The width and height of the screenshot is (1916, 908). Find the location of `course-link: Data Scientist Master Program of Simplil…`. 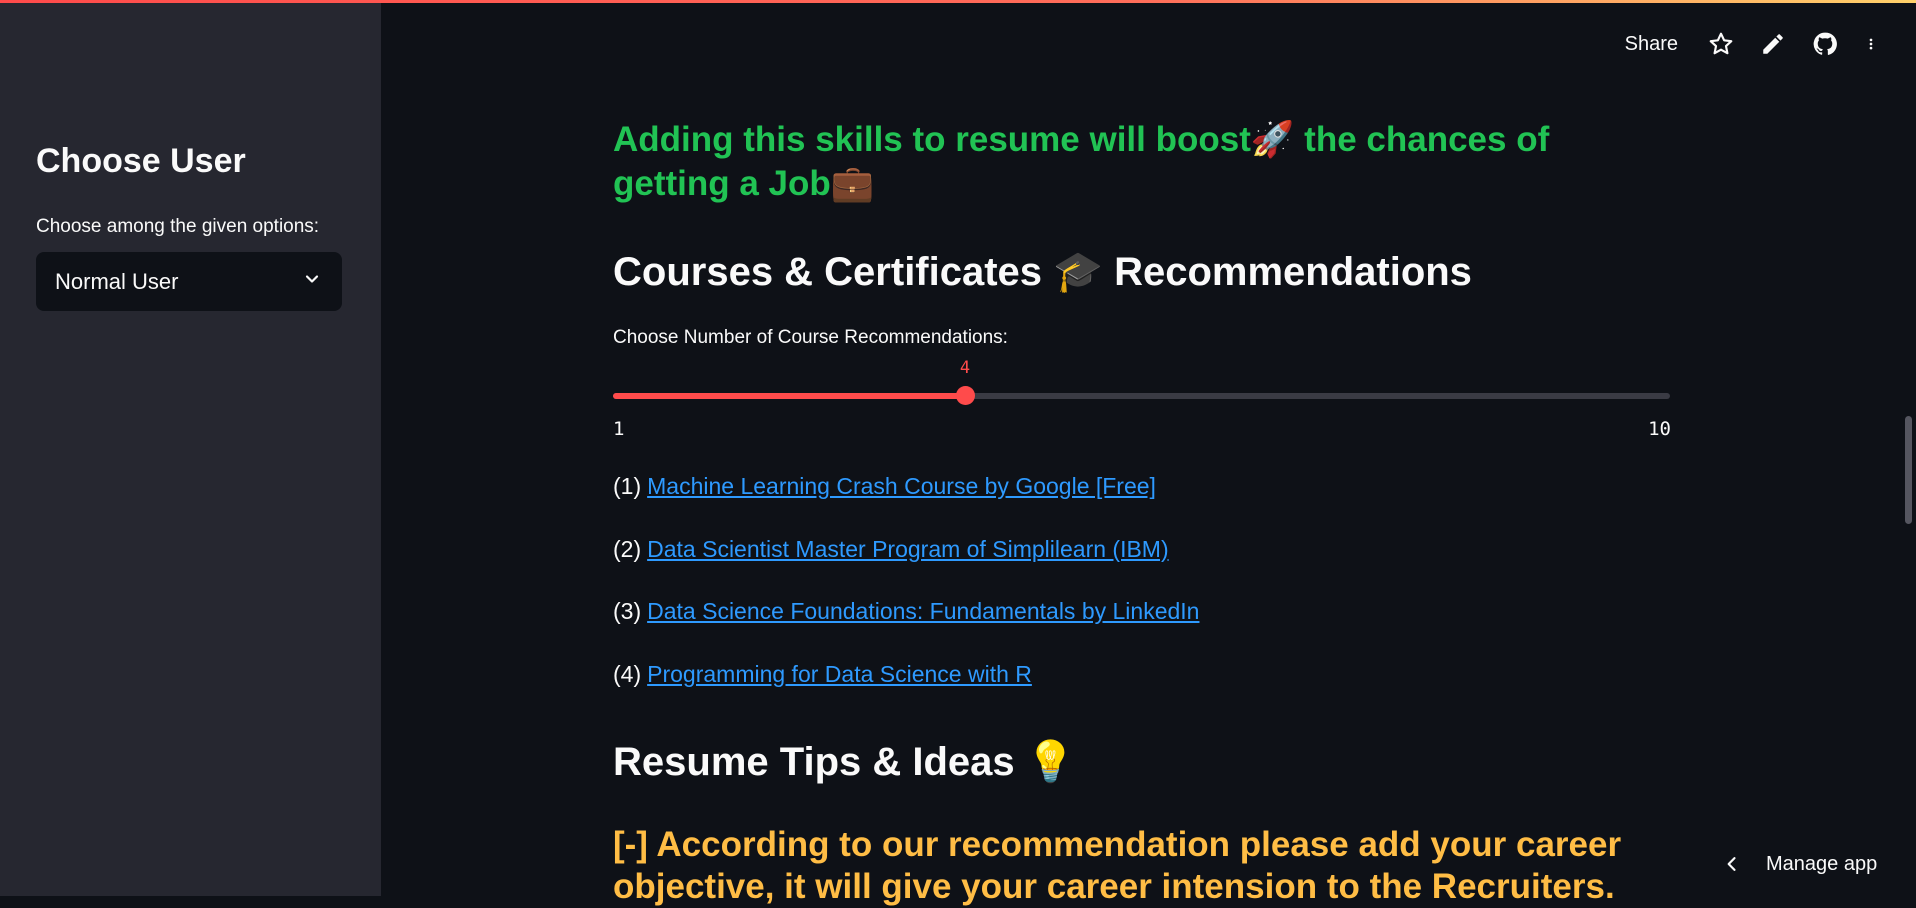

course-link: Data Scientist Master Program of Simplil… is located at coordinates (908, 549).